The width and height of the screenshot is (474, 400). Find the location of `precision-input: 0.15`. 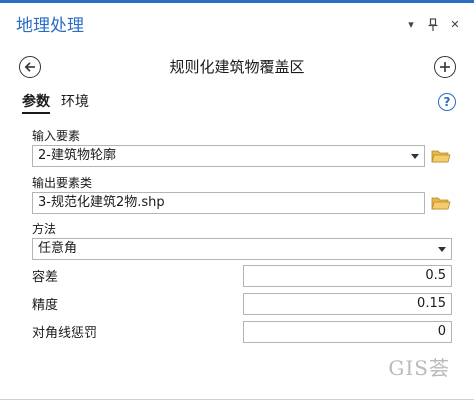

precision-input: 0.15 is located at coordinates (347, 304).